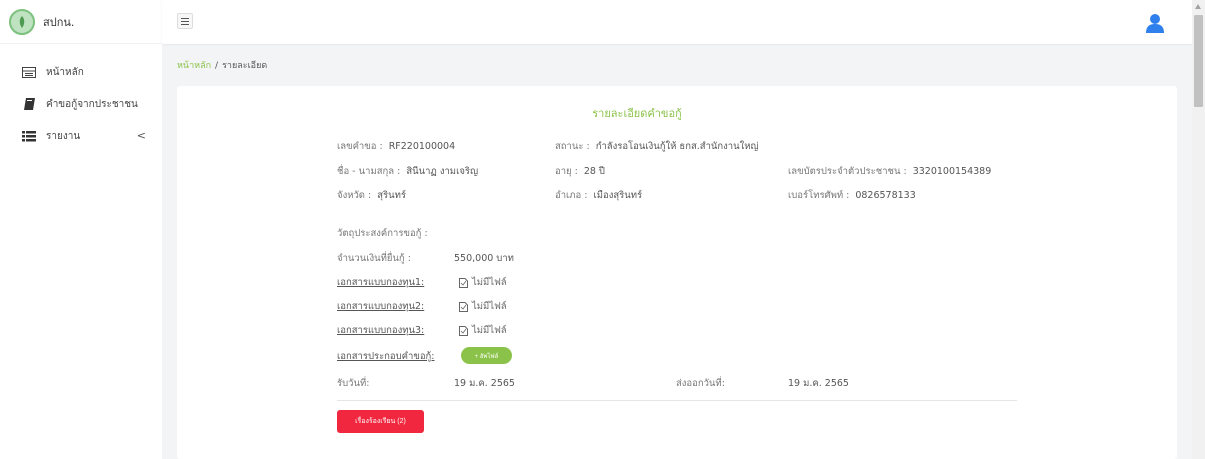  Describe the element at coordinates (380, 306) in the screenshot. I see `doc-fund-2-link: เอกสารแบบกองทุน2:` at that location.